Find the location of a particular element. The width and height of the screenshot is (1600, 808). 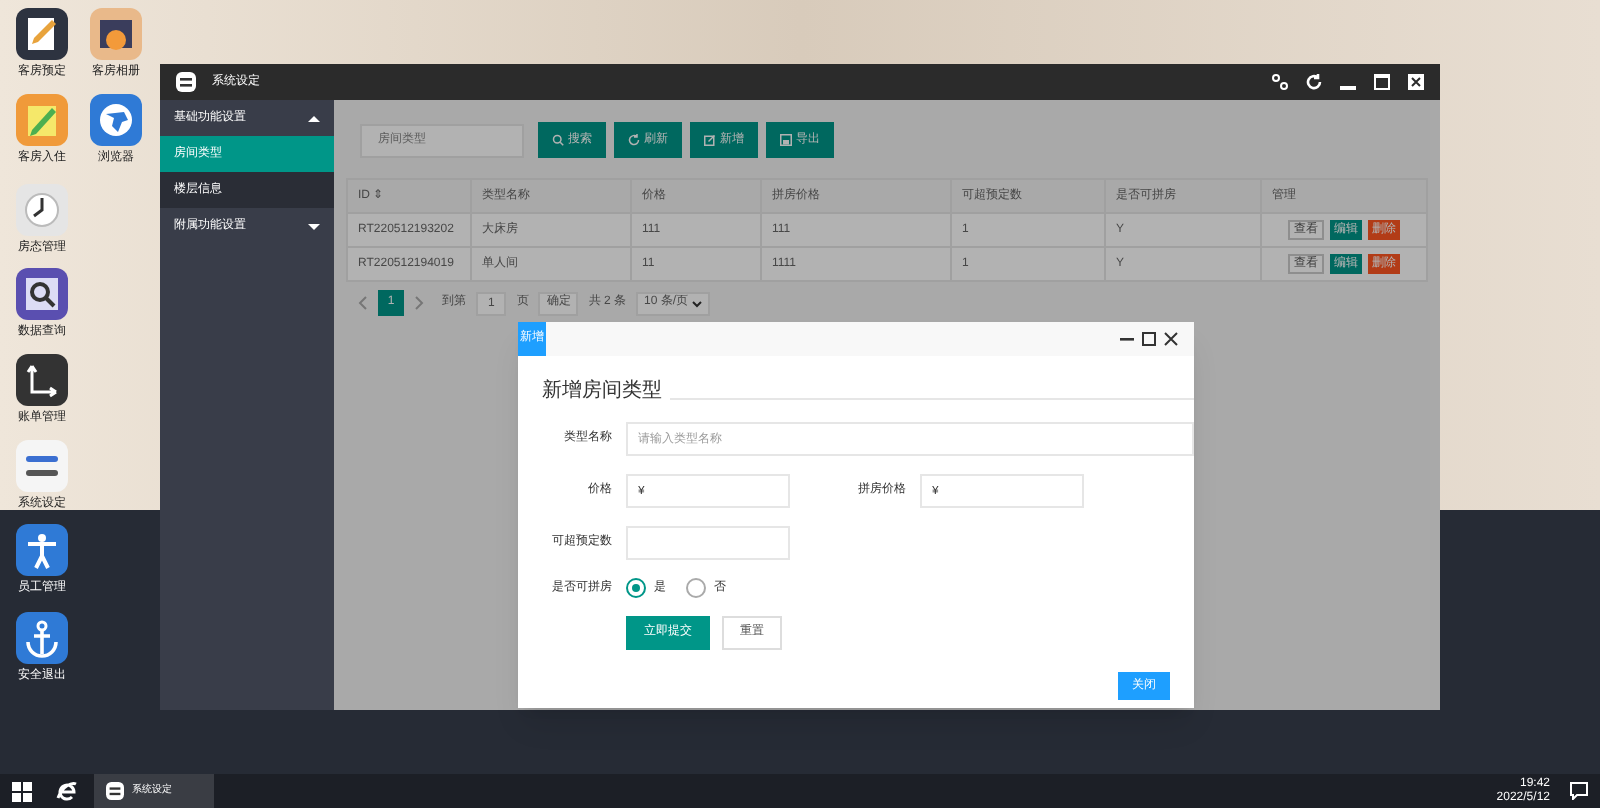

photo-icon is located at coordinates (116, 34).